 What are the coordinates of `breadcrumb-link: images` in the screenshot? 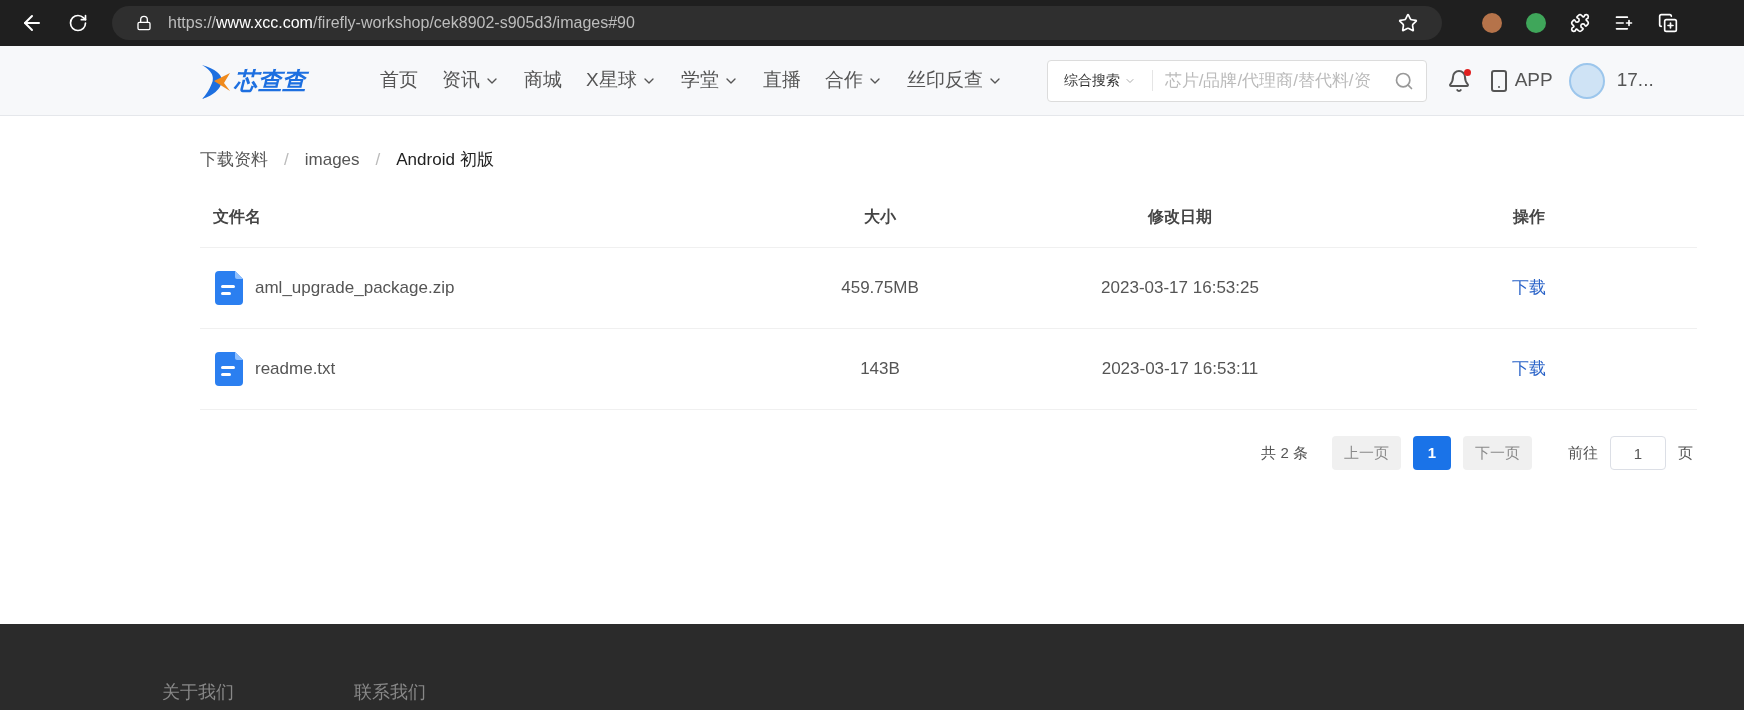 It's located at (332, 160).